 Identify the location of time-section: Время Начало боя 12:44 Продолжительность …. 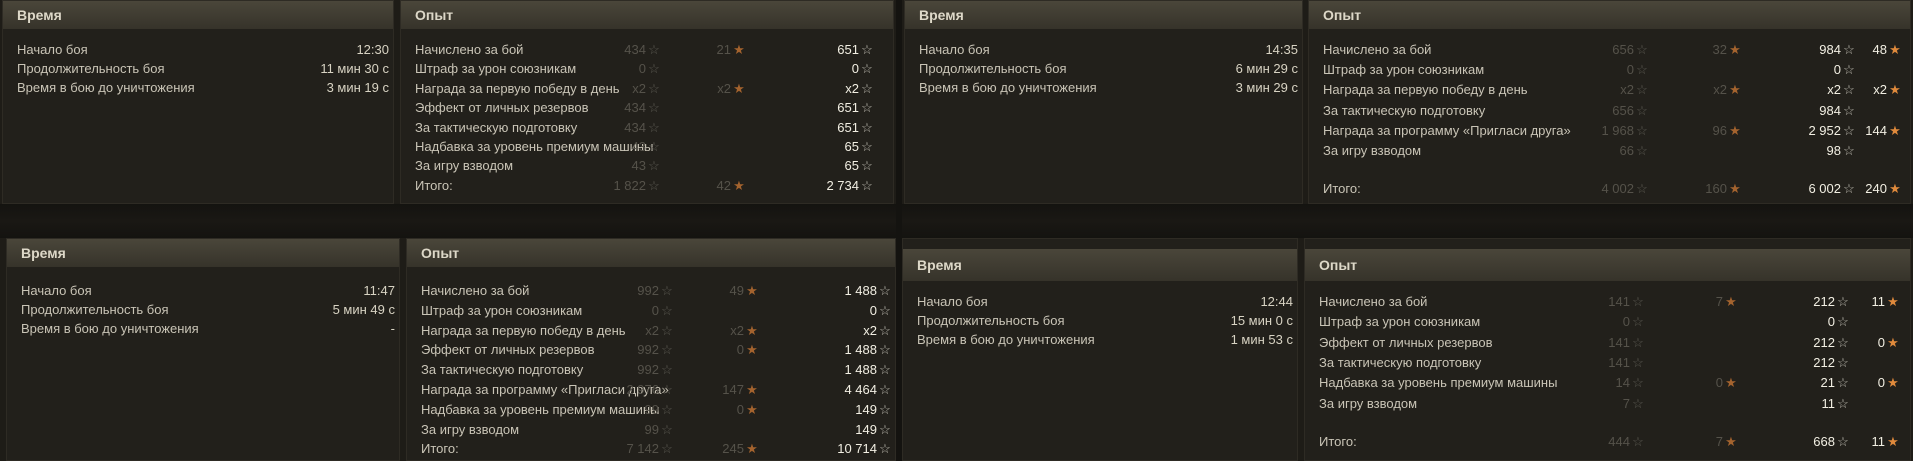
(1100, 349).